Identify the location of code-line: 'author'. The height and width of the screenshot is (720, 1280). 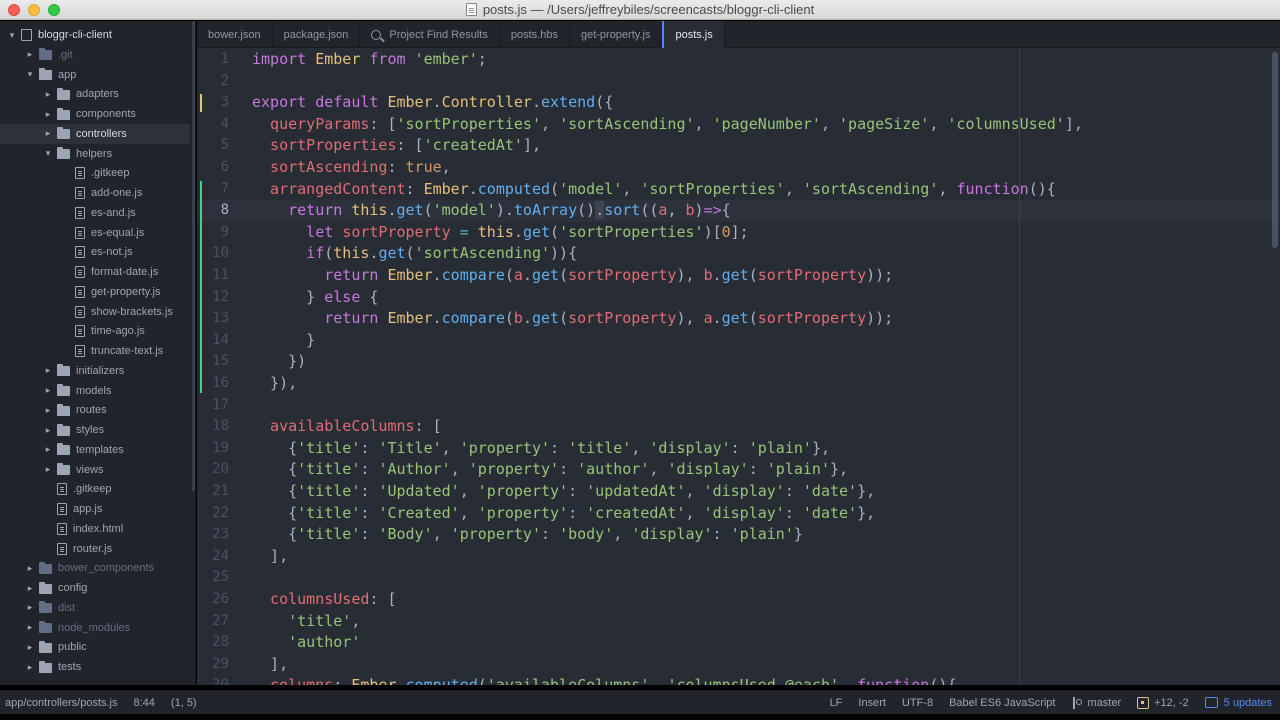
(306, 643).